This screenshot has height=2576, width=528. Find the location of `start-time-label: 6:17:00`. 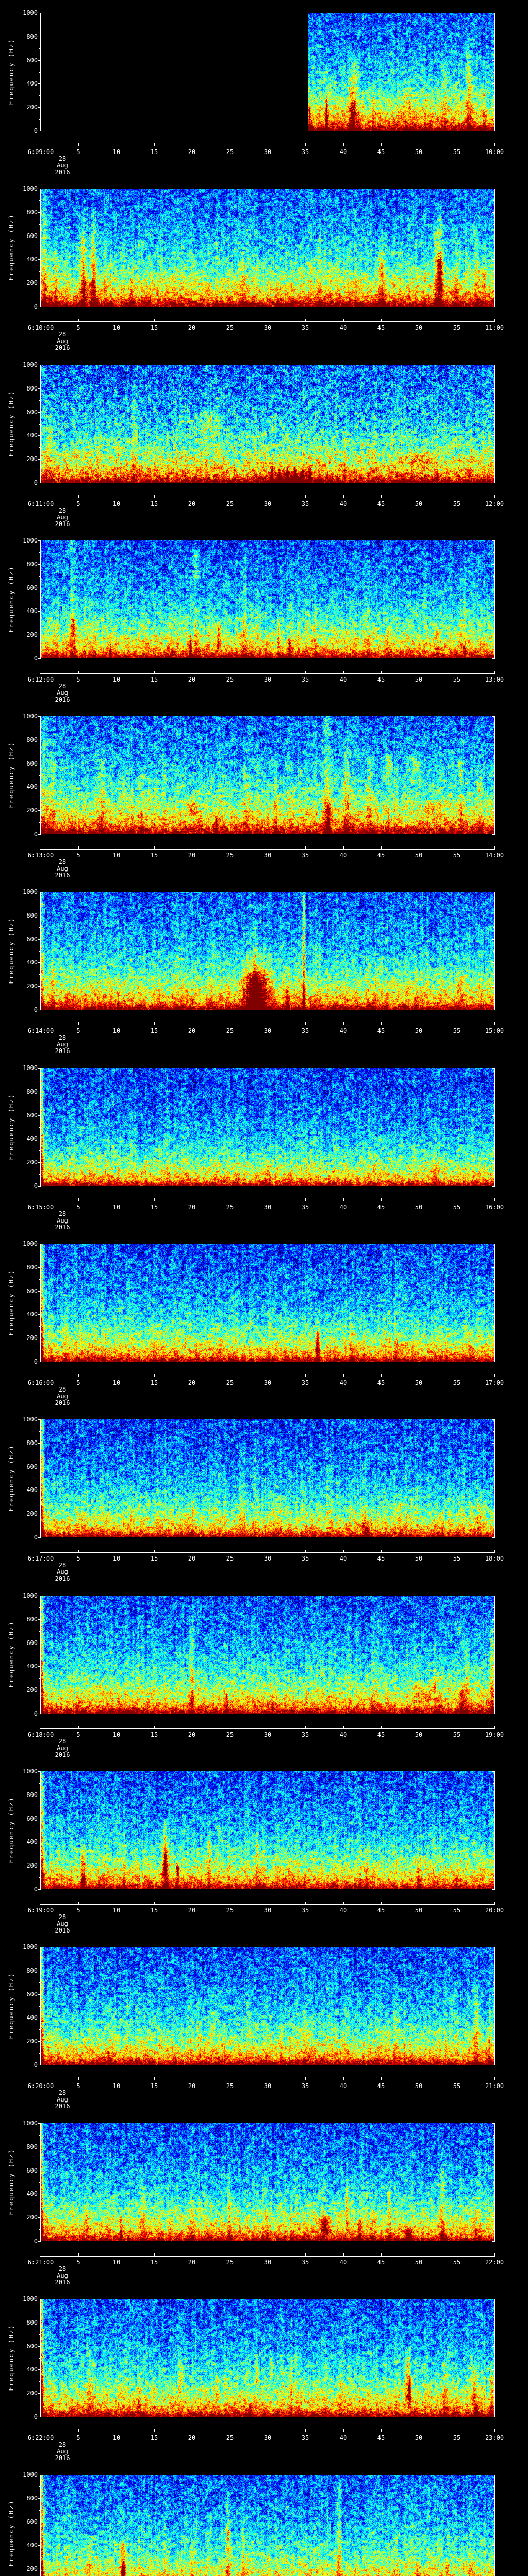

start-time-label: 6:17:00 is located at coordinates (40, 1558).